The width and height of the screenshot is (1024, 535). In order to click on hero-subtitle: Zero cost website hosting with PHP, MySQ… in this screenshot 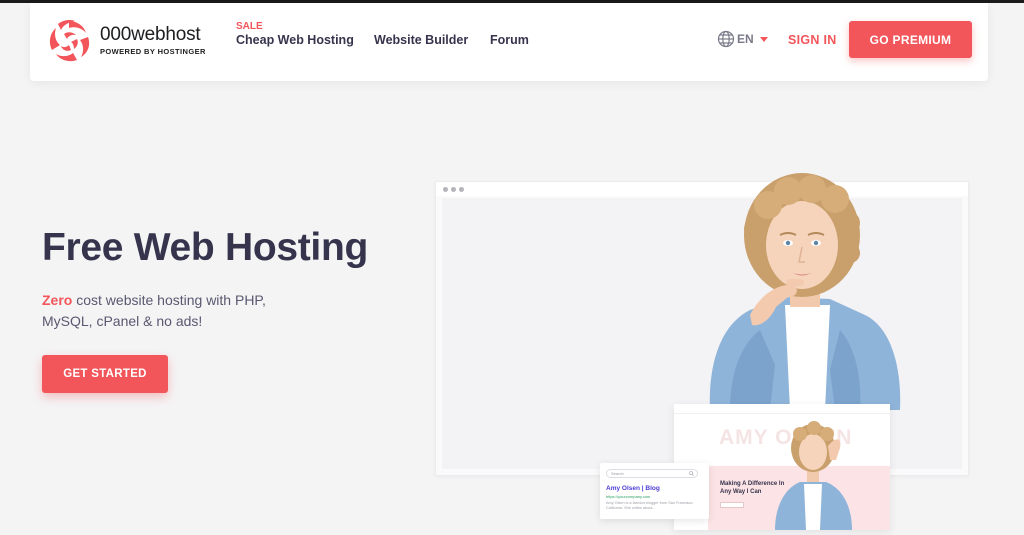, I will do `click(172, 311)`.